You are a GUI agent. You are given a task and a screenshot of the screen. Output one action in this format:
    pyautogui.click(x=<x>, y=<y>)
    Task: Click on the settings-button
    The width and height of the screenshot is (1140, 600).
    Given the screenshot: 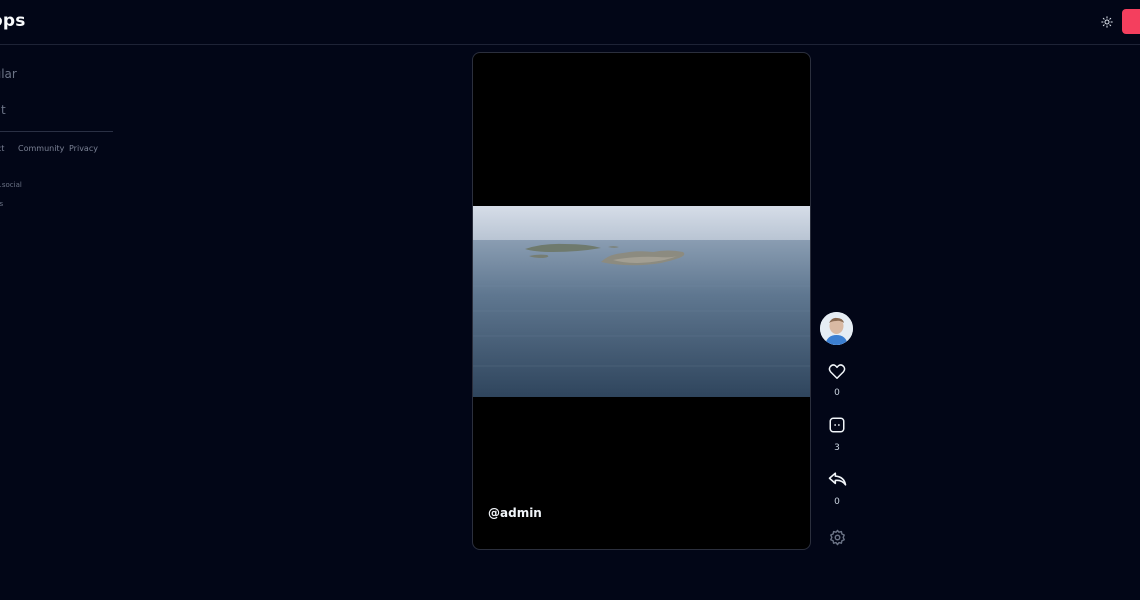 What is the action you would take?
    pyautogui.click(x=837, y=537)
    